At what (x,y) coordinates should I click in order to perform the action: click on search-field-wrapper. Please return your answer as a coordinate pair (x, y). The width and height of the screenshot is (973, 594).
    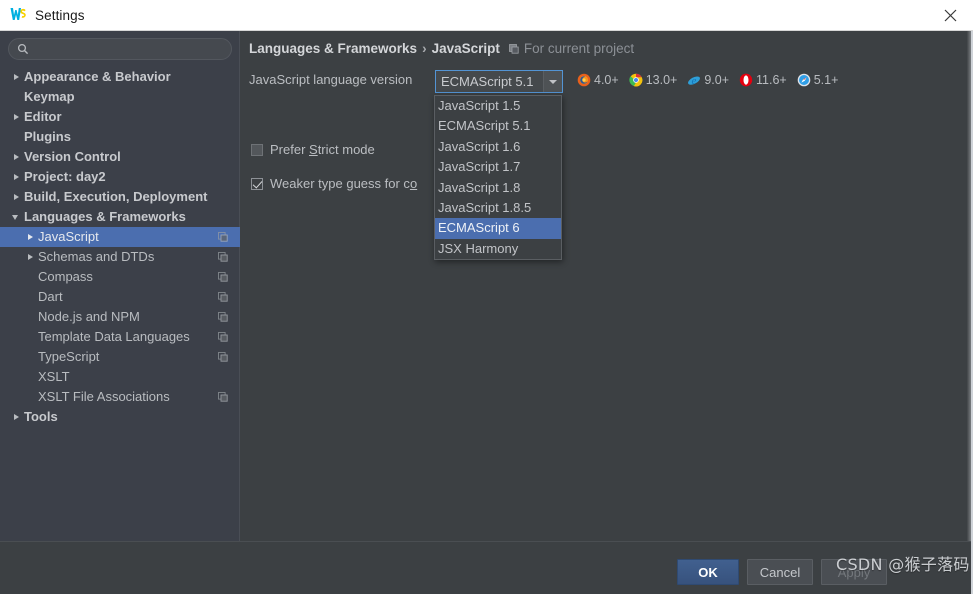
    Looking at the image, I should click on (120, 49).